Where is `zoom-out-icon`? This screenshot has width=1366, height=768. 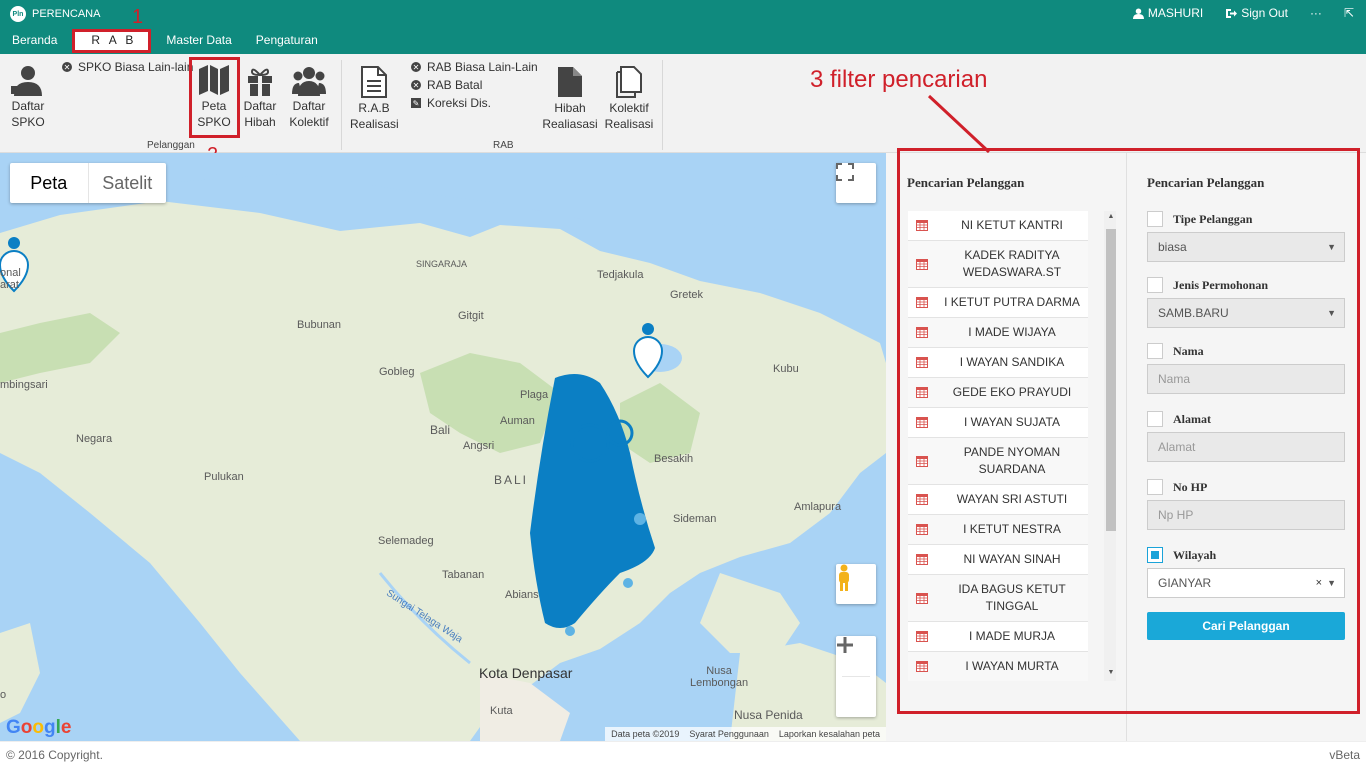 zoom-out-icon is located at coordinates (845, 645).